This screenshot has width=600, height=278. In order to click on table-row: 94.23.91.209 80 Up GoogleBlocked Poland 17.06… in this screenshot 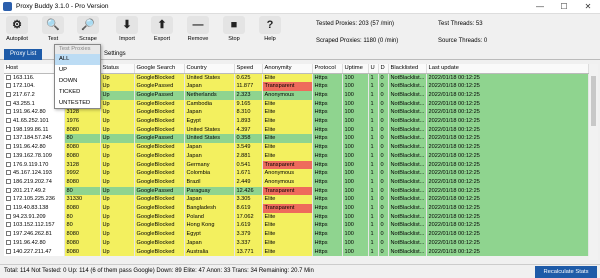, I will do `click(296, 217)`.